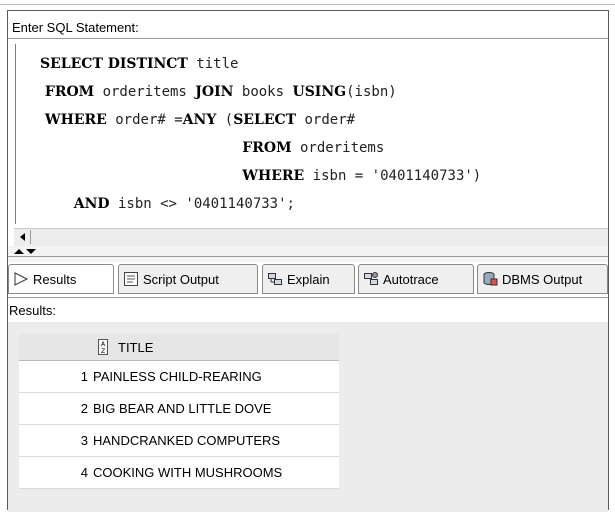 The width and height of the screenshot is (615, 512). I want to click on tab-label: Explain, so click(308, 279).